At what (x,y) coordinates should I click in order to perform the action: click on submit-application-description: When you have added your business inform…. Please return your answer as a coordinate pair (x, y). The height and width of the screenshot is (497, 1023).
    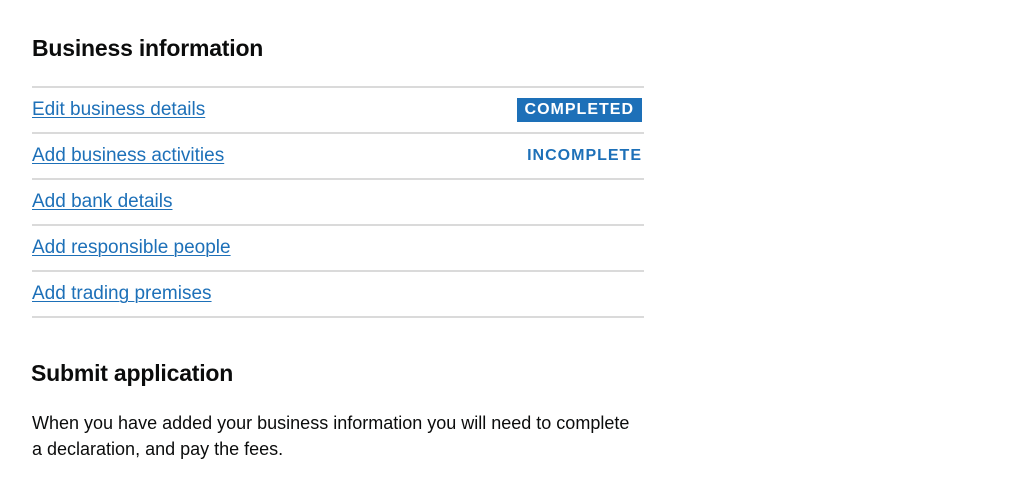
    Looking at the image, I should click on (331, 436).